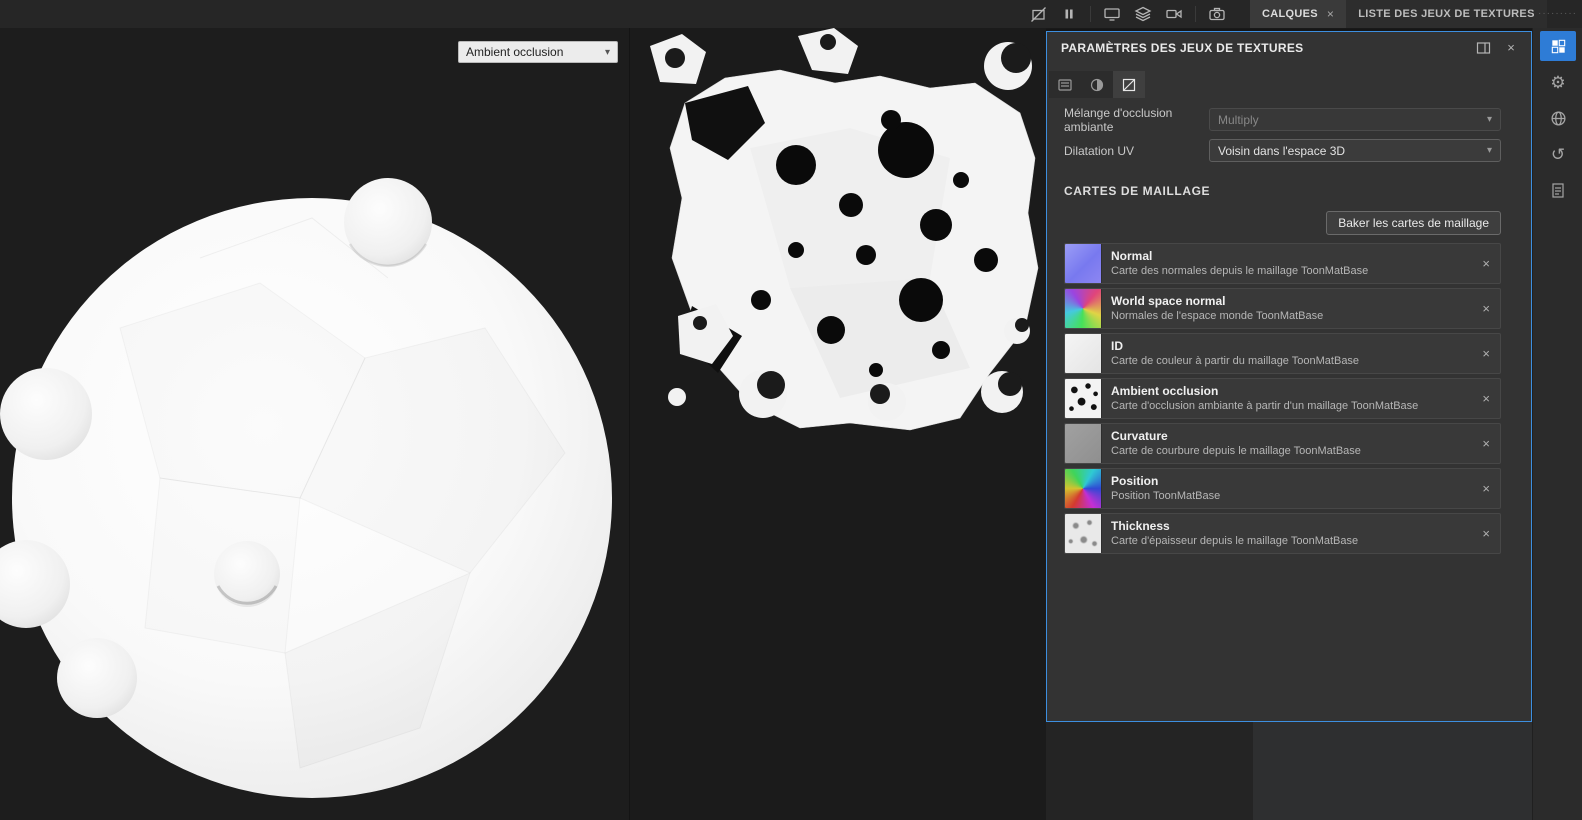 The height and width of the screenshot is (820, 1582). I want to click on top-tabs: CALQUES × LISTE DES JEUX DE TEXTURES, so click(1398, 14).